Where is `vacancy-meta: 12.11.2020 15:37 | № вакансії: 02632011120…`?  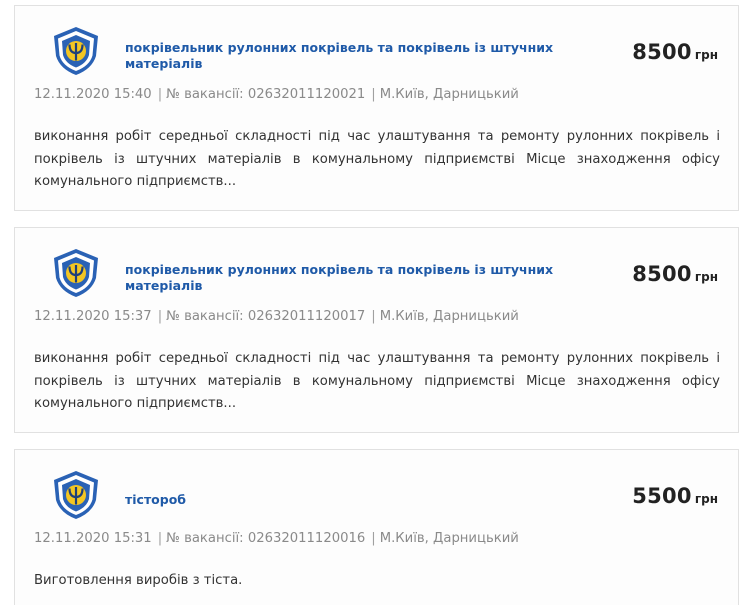 vacancy-meta: 12.11.2020 15:37 | № вакансії: 02632011120… is located at coordinates (276, 316).